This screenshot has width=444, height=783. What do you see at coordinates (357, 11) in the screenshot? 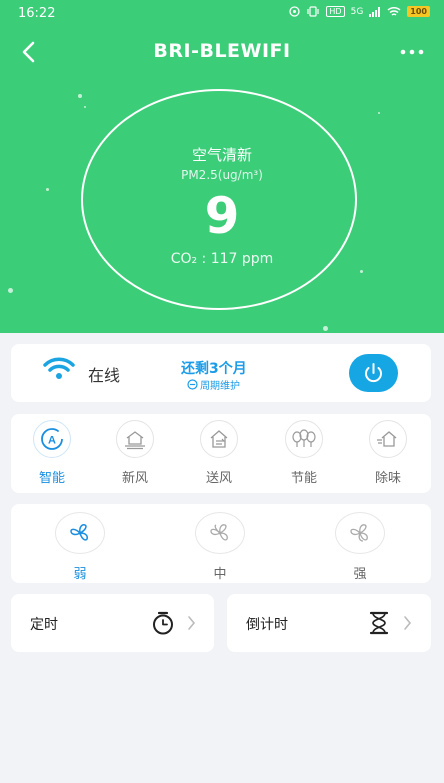
I see `network-type: 5G` at bounding box center [357, 11].